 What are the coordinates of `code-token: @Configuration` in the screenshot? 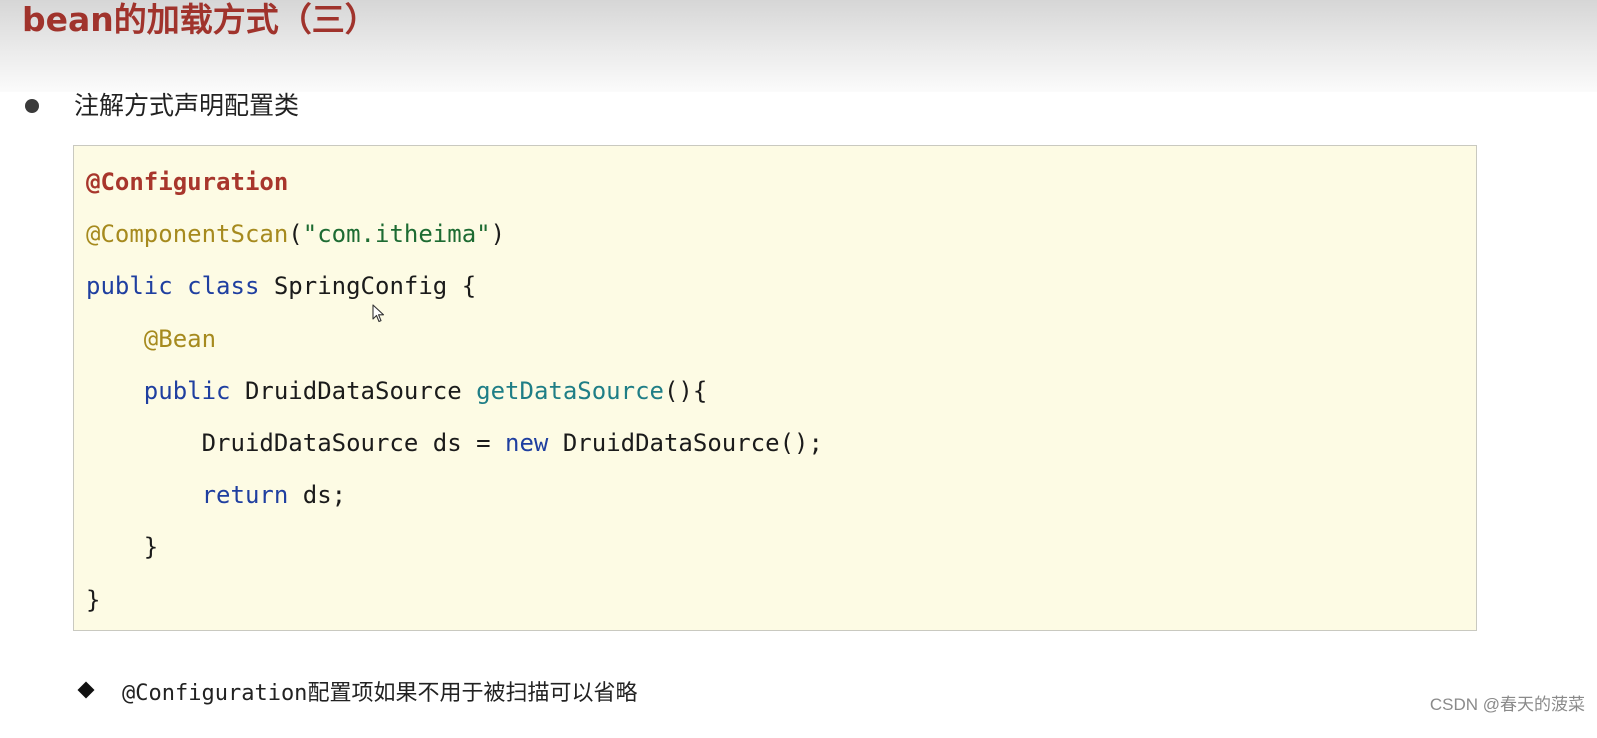 It's located at (187, 182).